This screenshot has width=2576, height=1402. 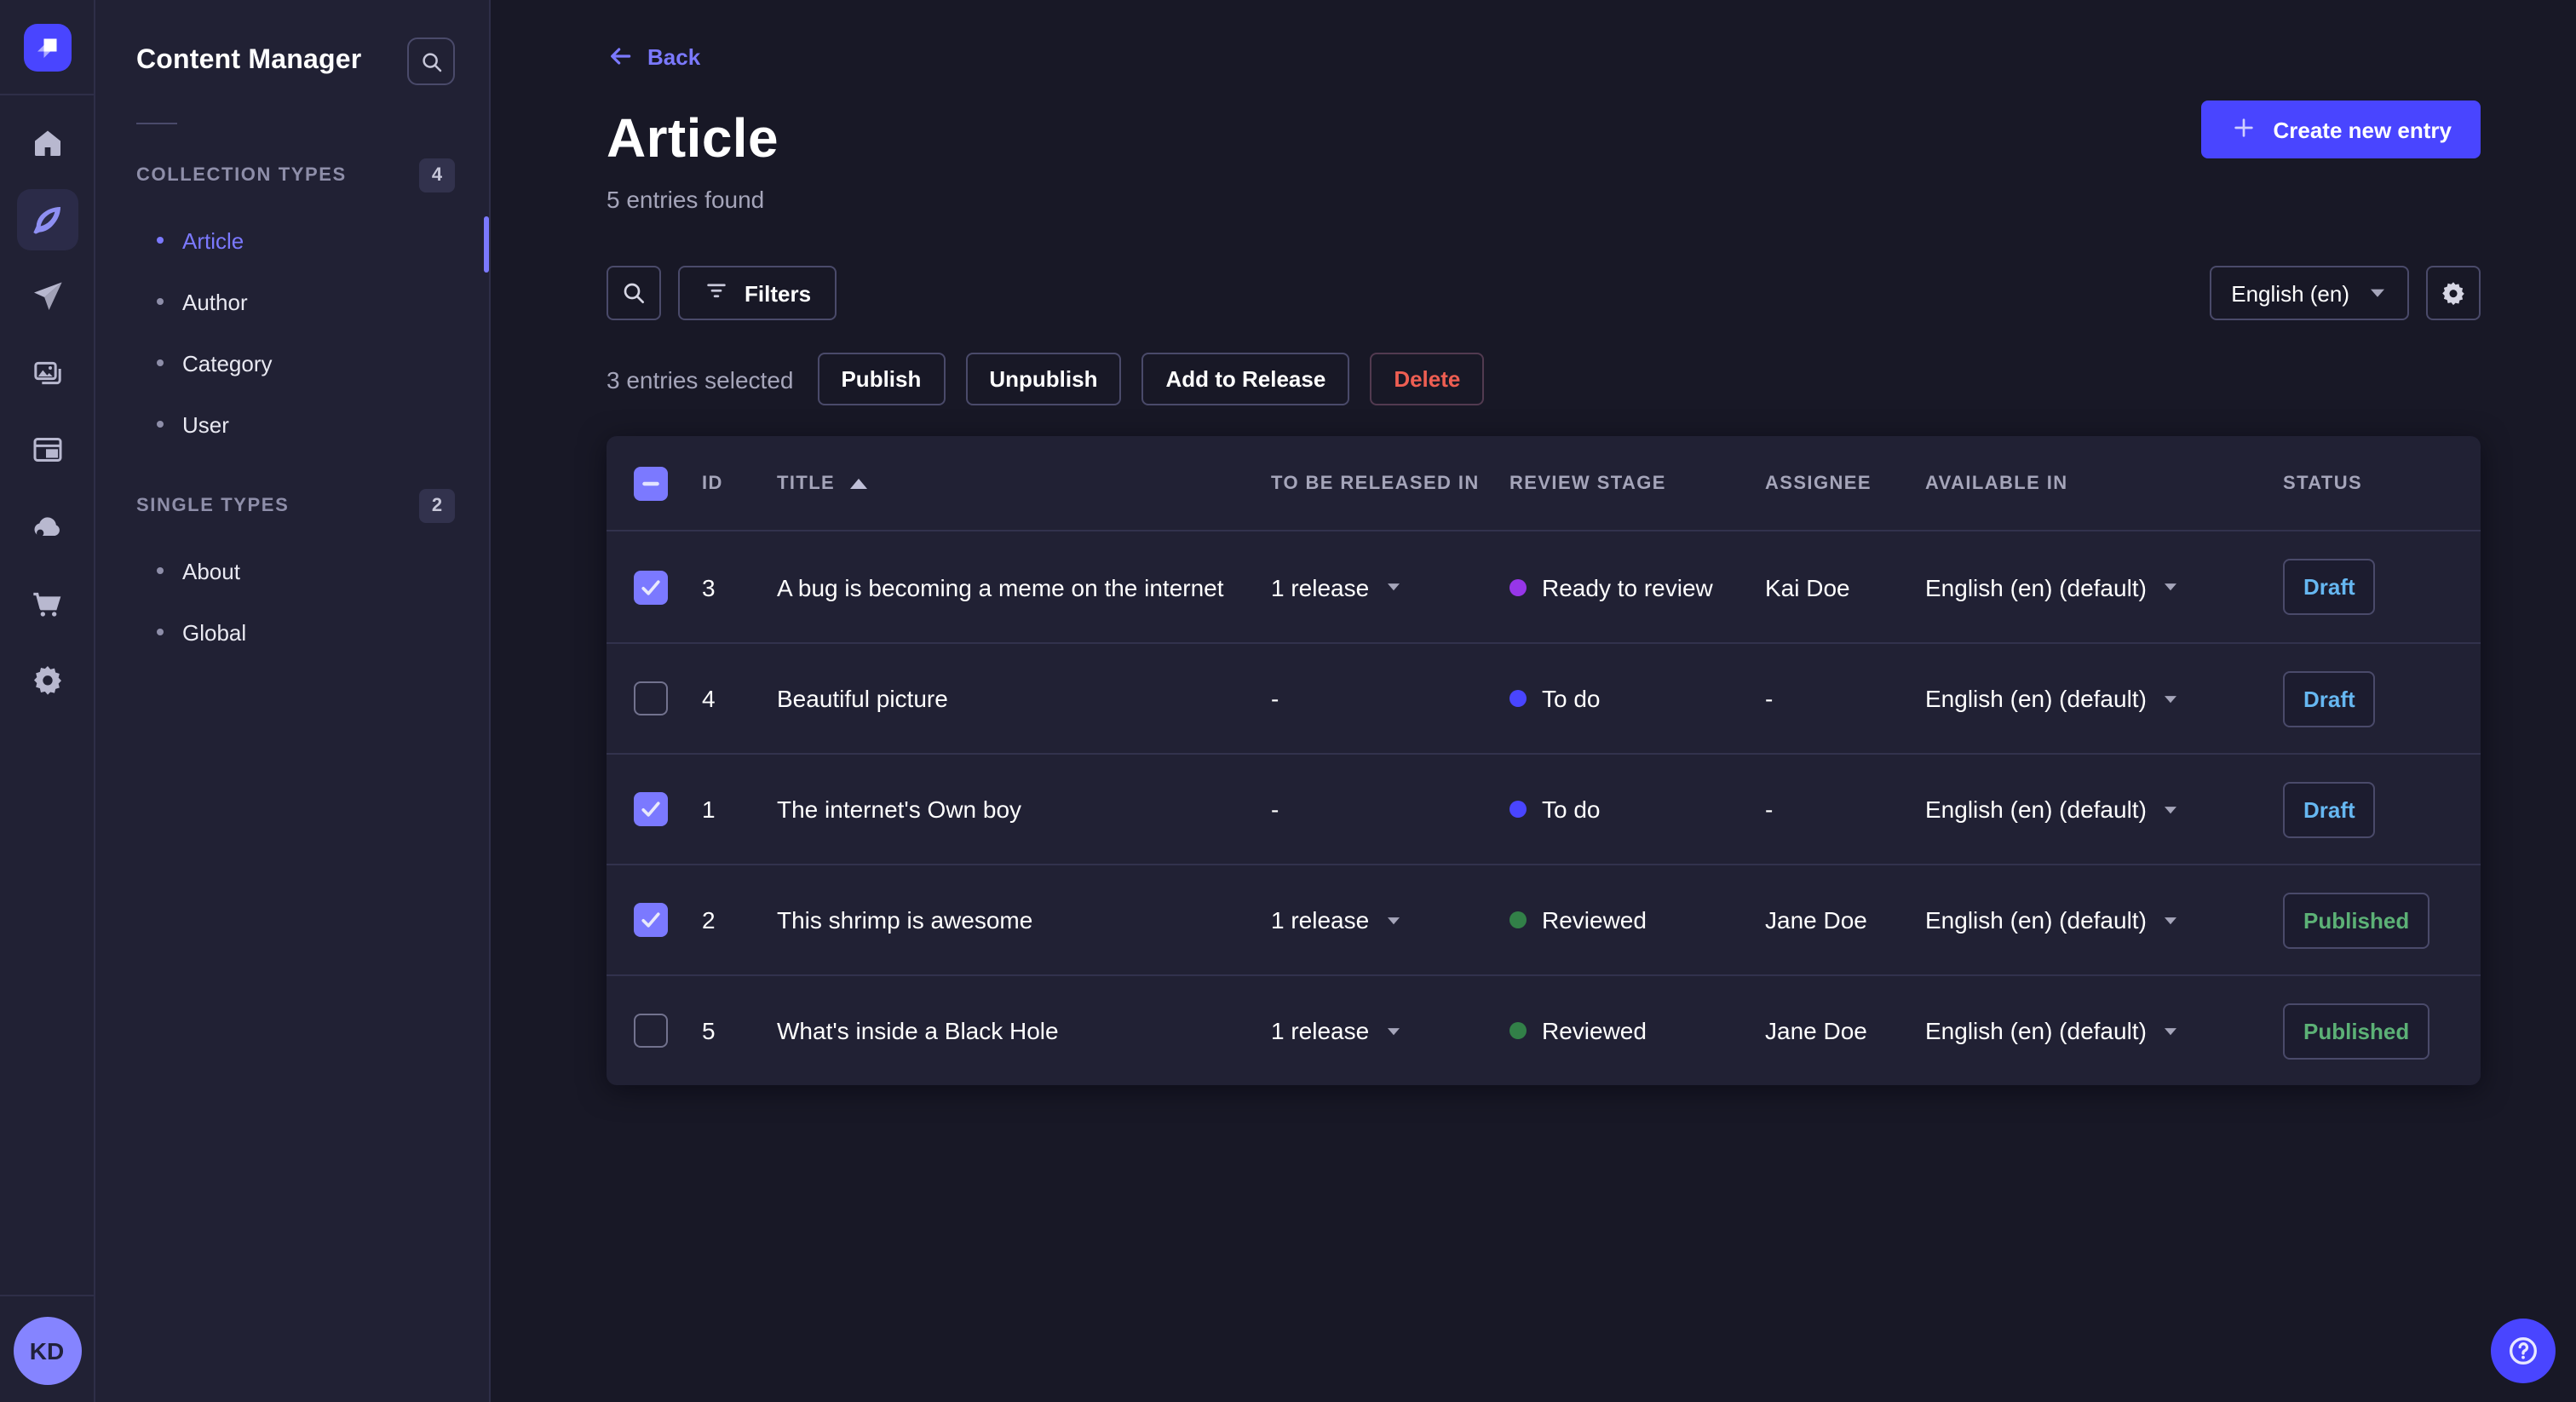 What do you see at coordinates (905, 920) in the screenshot?
I see `row-title: This shrimp is awesome` at bounding box center [905, 920].